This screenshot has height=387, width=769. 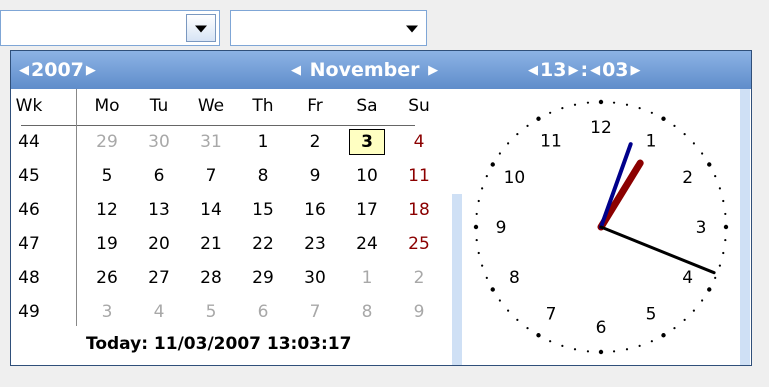 I want to click on prev-minute-icon: ◀, so click(x=595, y=70).